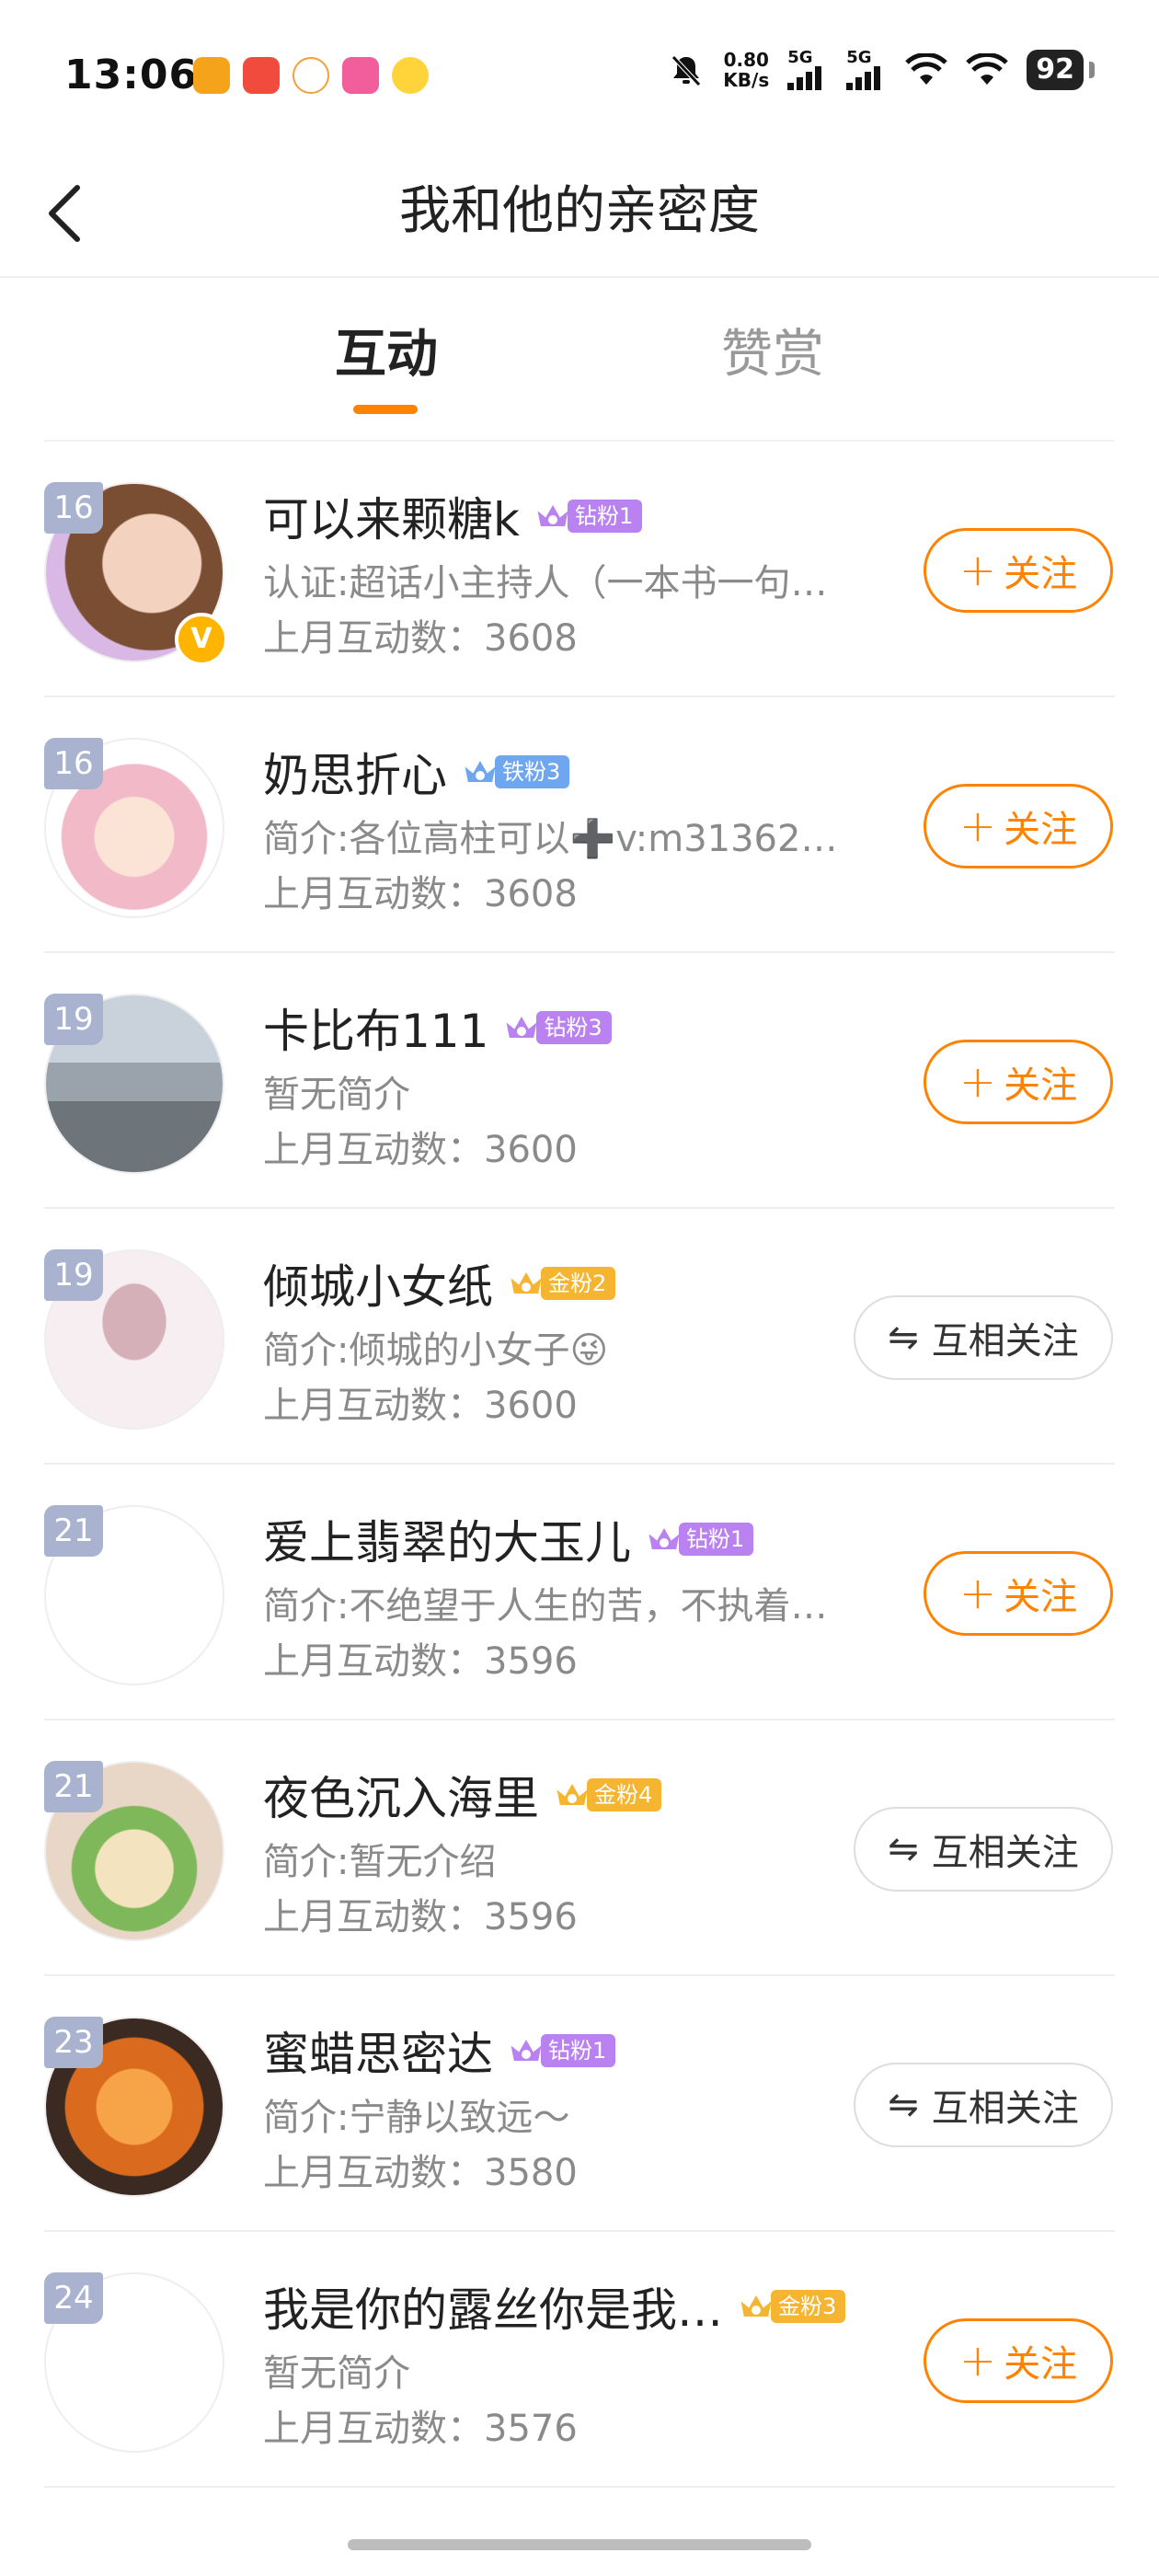 This screenshot has width=1159, height=2576. Describe the element at coordinates (578, 1283) in the screenshot. I see `fan-level-label: 金粉2` at that location.